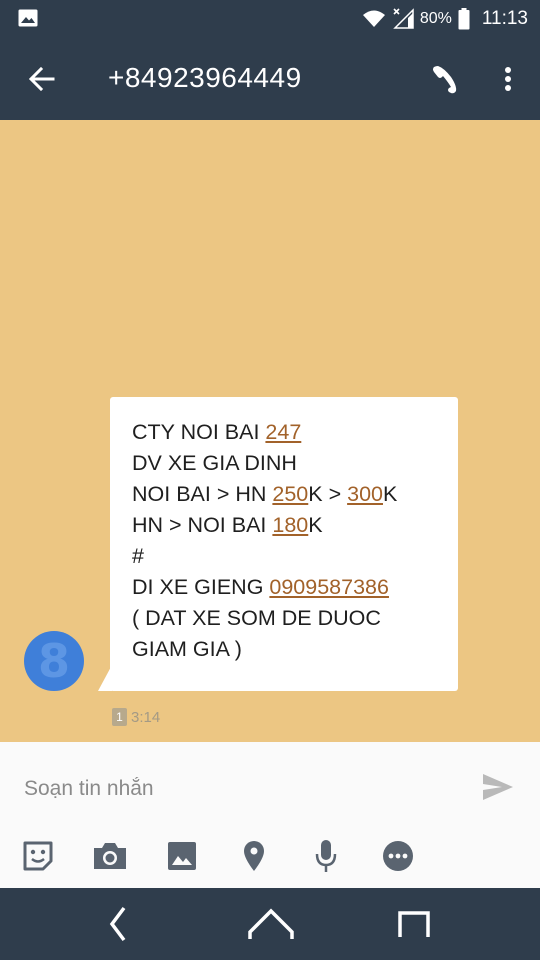 The image size is (540, 960). I want to click on app-bar: +84923964449, so click(270, 79).